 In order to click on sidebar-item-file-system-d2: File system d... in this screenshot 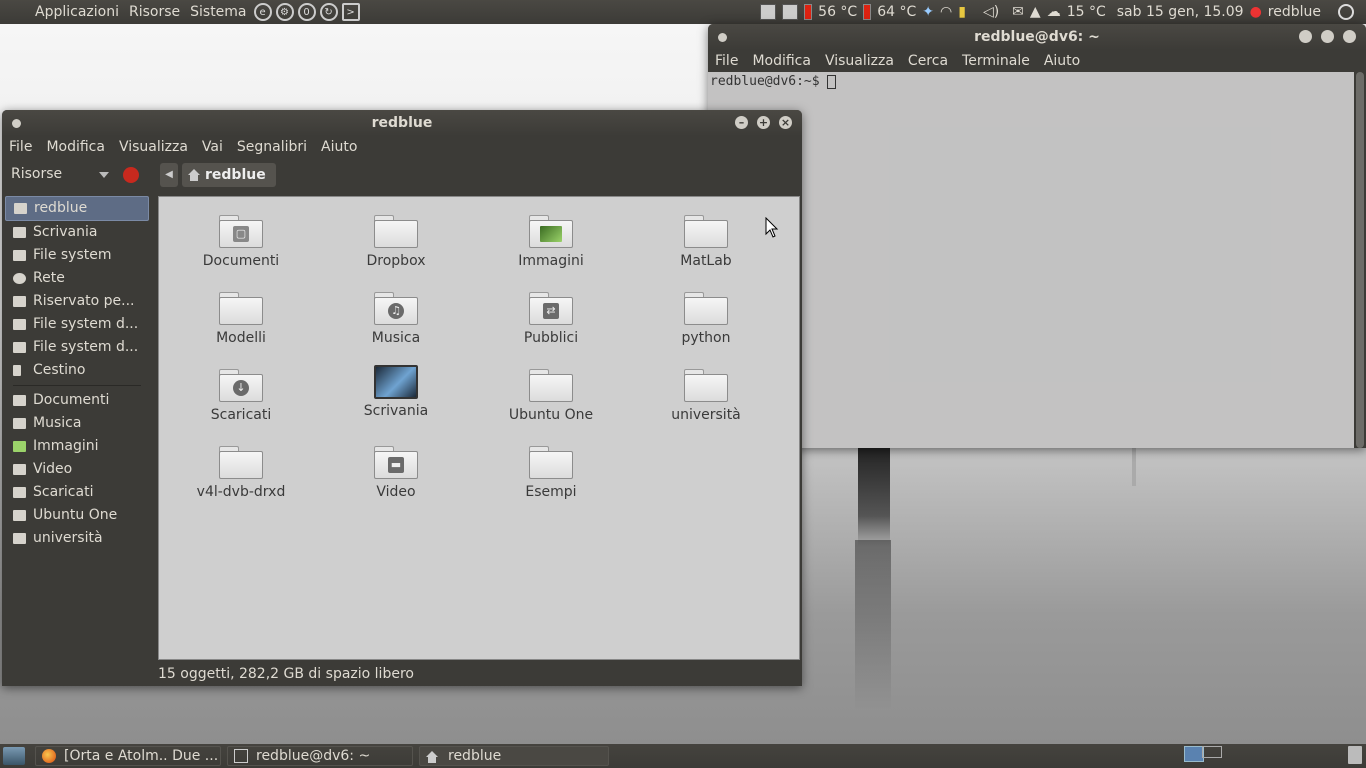, I will do `click(77, 347)`.